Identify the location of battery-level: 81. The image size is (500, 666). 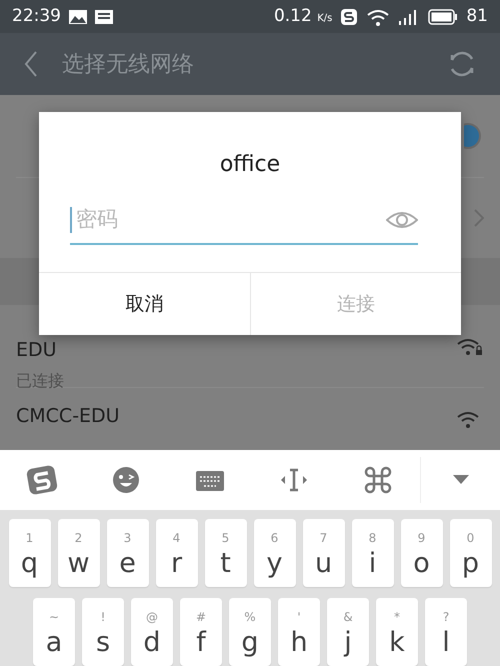
(477, 16).